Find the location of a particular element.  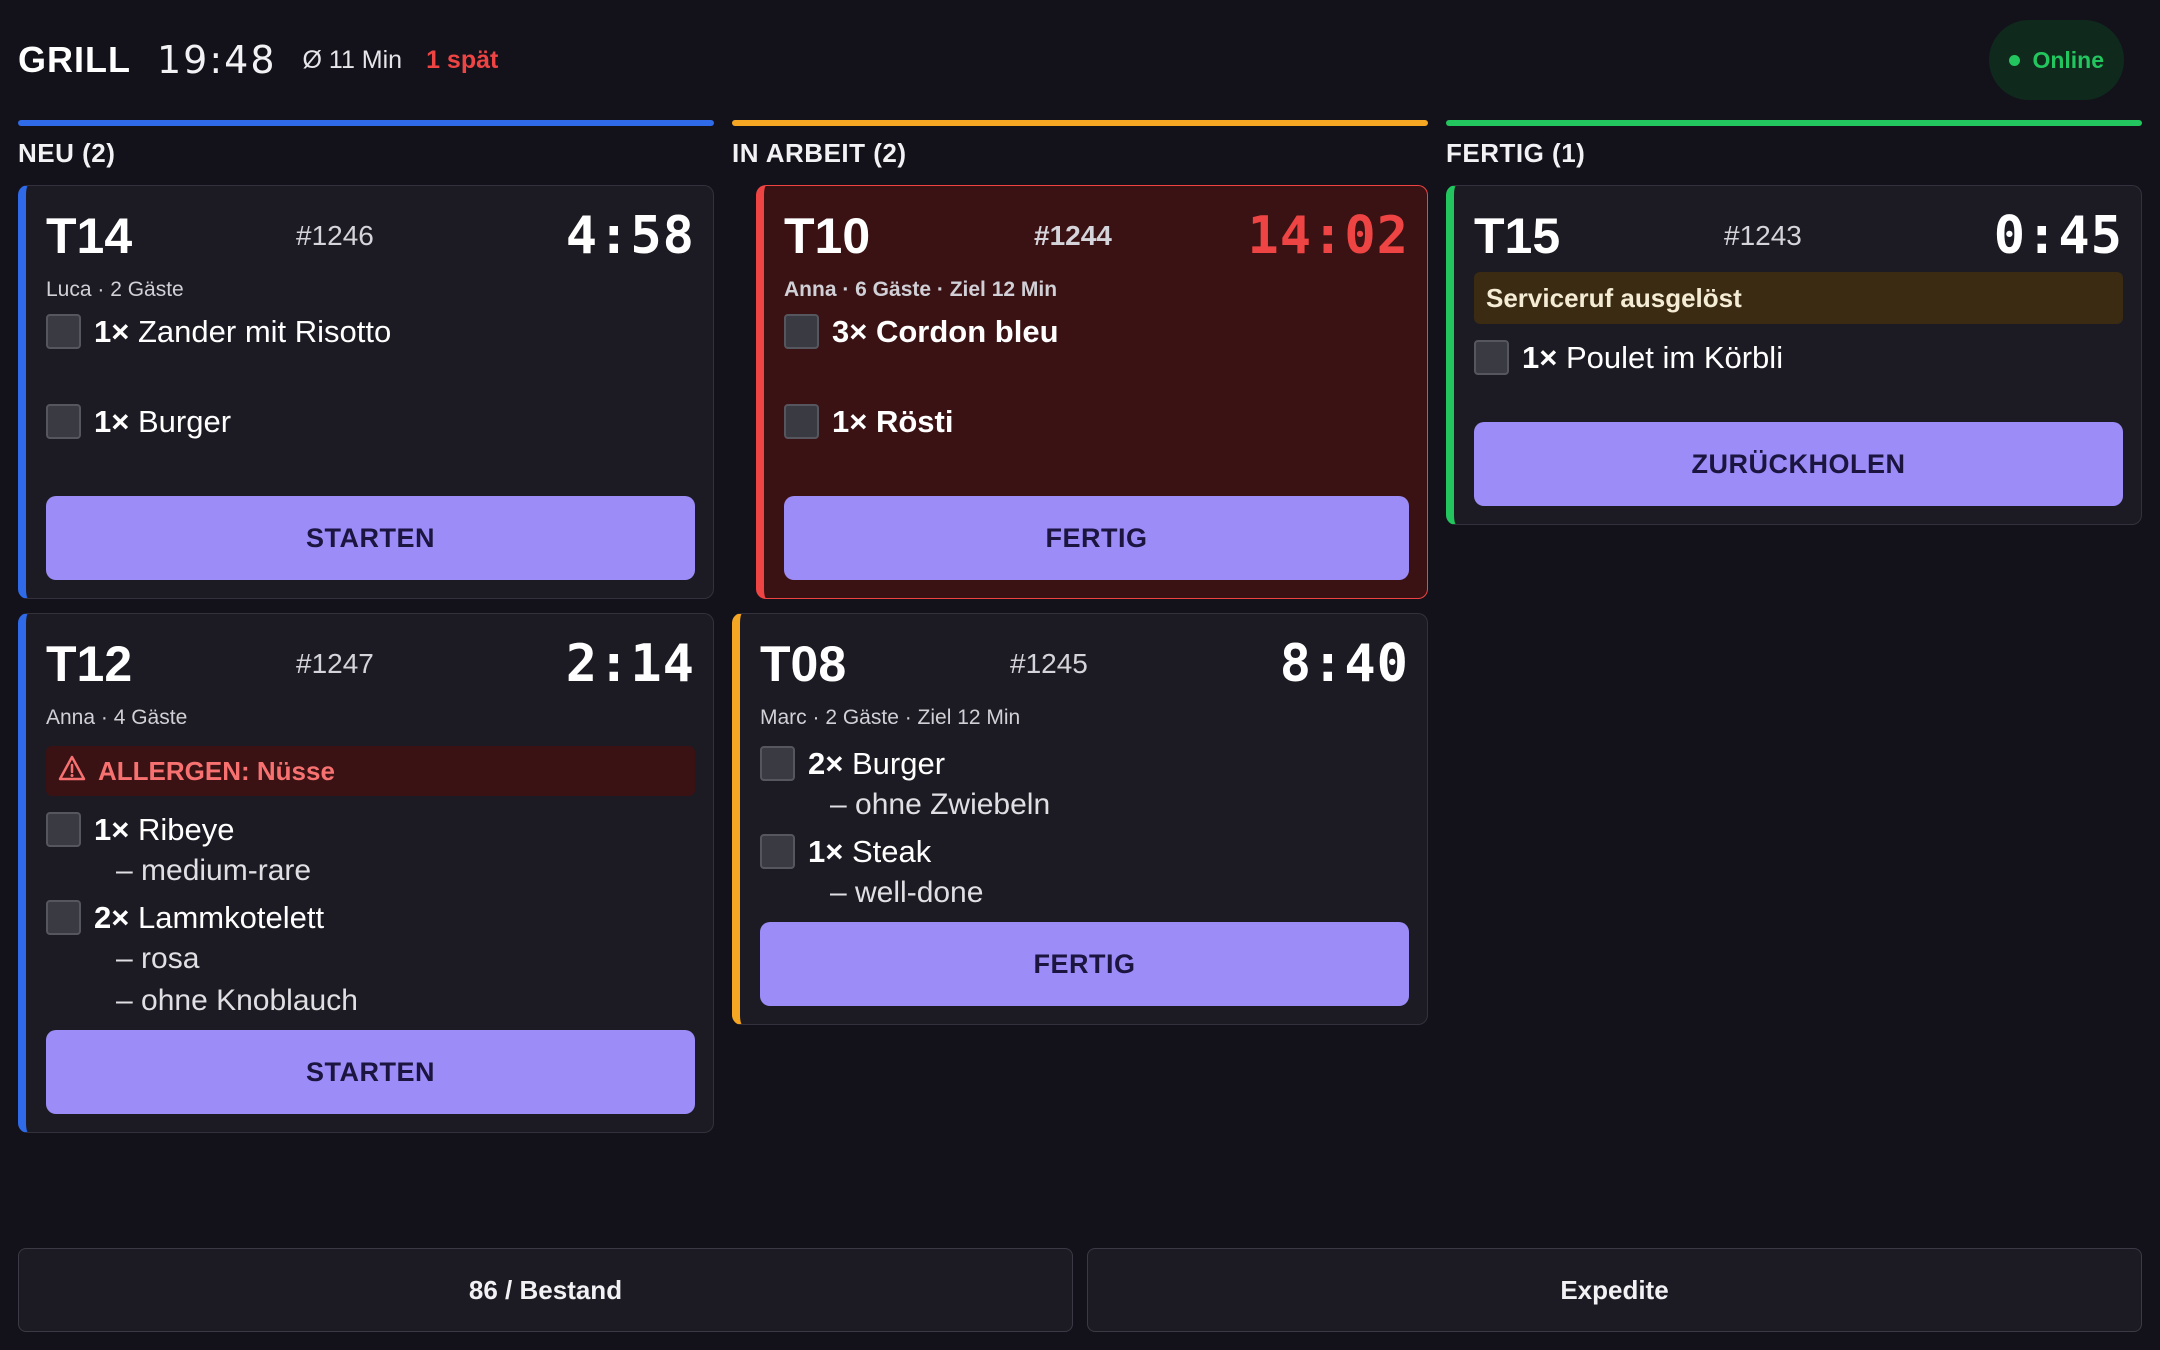

order-timer: 4:58 is located at coordinates (630, 236).